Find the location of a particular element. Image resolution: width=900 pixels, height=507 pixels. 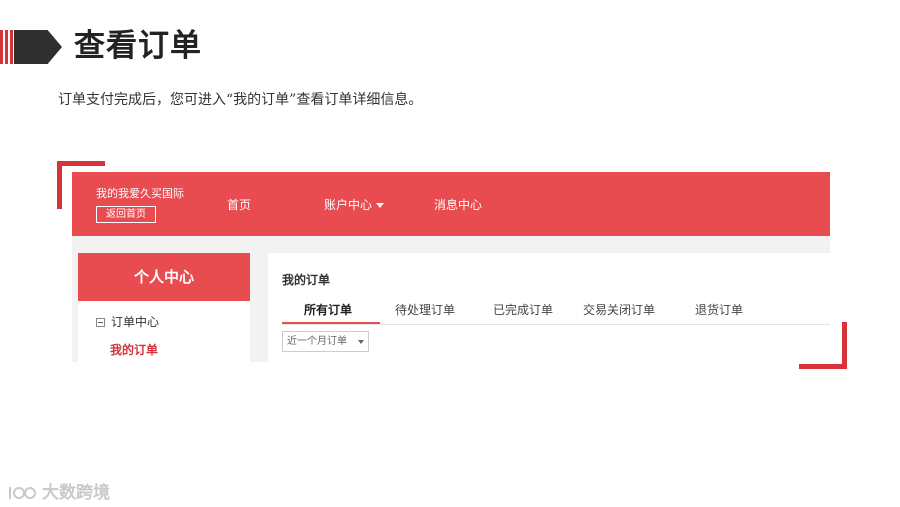

date-range-select: 近一个月订单 is located at coordinates (325, 341).